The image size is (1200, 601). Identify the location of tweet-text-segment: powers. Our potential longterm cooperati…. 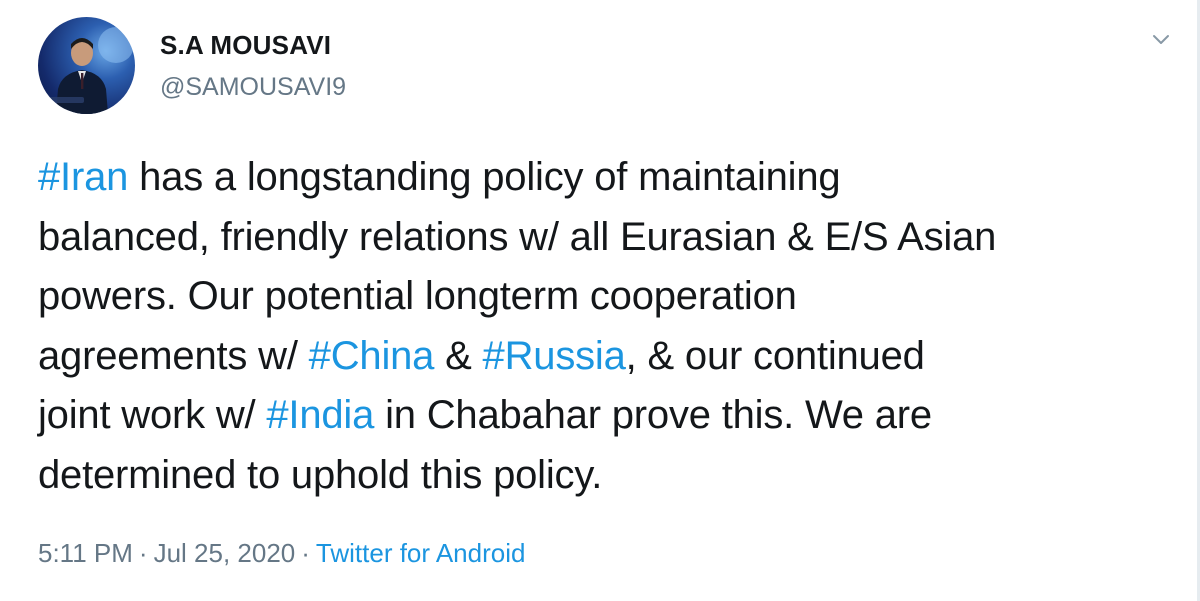
(417, 296).